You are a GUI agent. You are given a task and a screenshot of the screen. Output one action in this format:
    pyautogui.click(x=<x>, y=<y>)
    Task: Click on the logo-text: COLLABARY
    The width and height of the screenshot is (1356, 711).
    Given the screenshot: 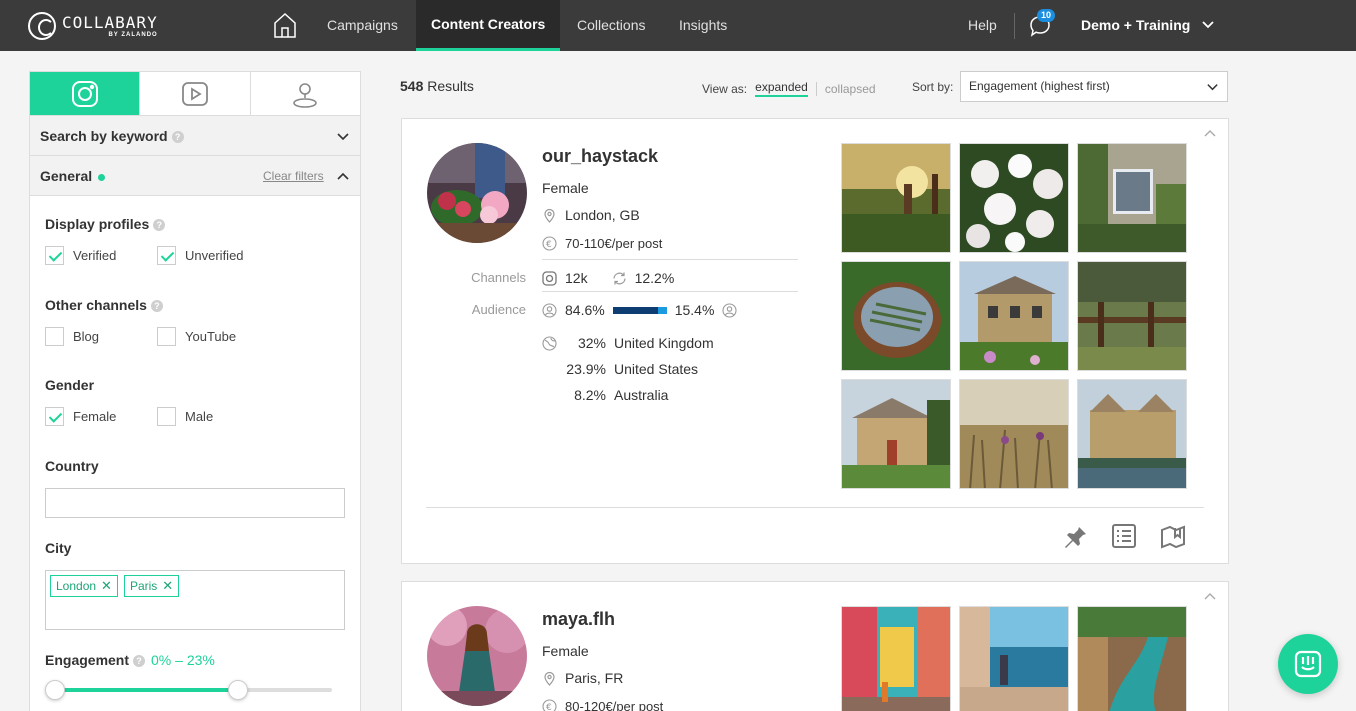 What is the action you would take?
    pyautogui.click(x=110, y=22)
    